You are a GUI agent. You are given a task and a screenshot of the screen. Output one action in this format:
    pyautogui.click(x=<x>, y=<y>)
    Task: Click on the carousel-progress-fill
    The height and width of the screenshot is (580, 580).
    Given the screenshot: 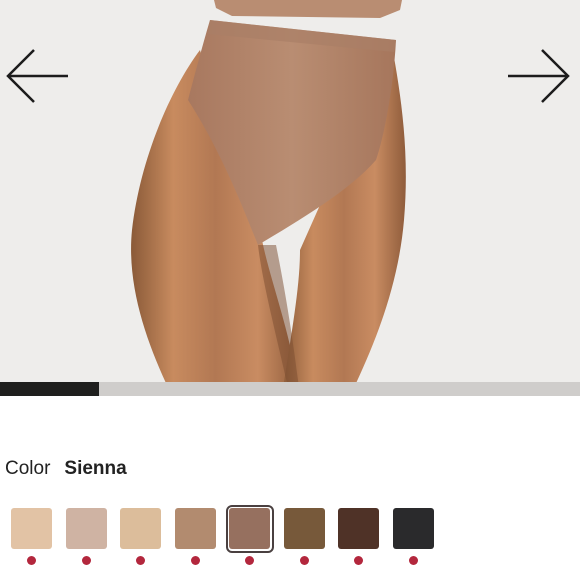 What is the action you would take?
    pyautogui.click(x=49, y=389)
    